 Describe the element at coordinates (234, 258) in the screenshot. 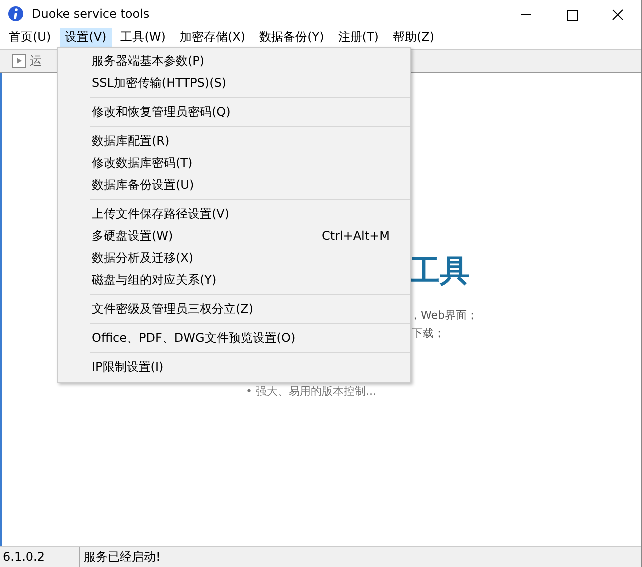

I see `menu-entry: 数据分析及迁移(X)` at that location.